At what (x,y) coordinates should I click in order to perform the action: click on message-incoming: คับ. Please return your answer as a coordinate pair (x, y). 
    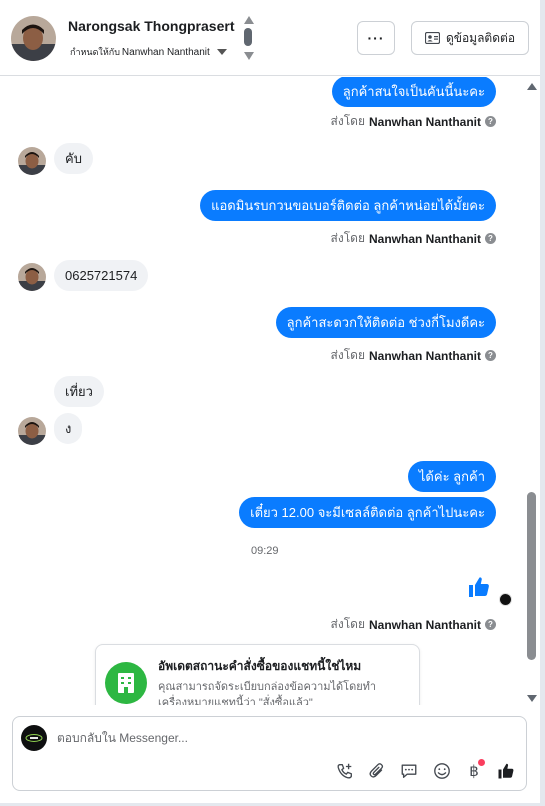
    Looking at the image, I should click on (73, 158).